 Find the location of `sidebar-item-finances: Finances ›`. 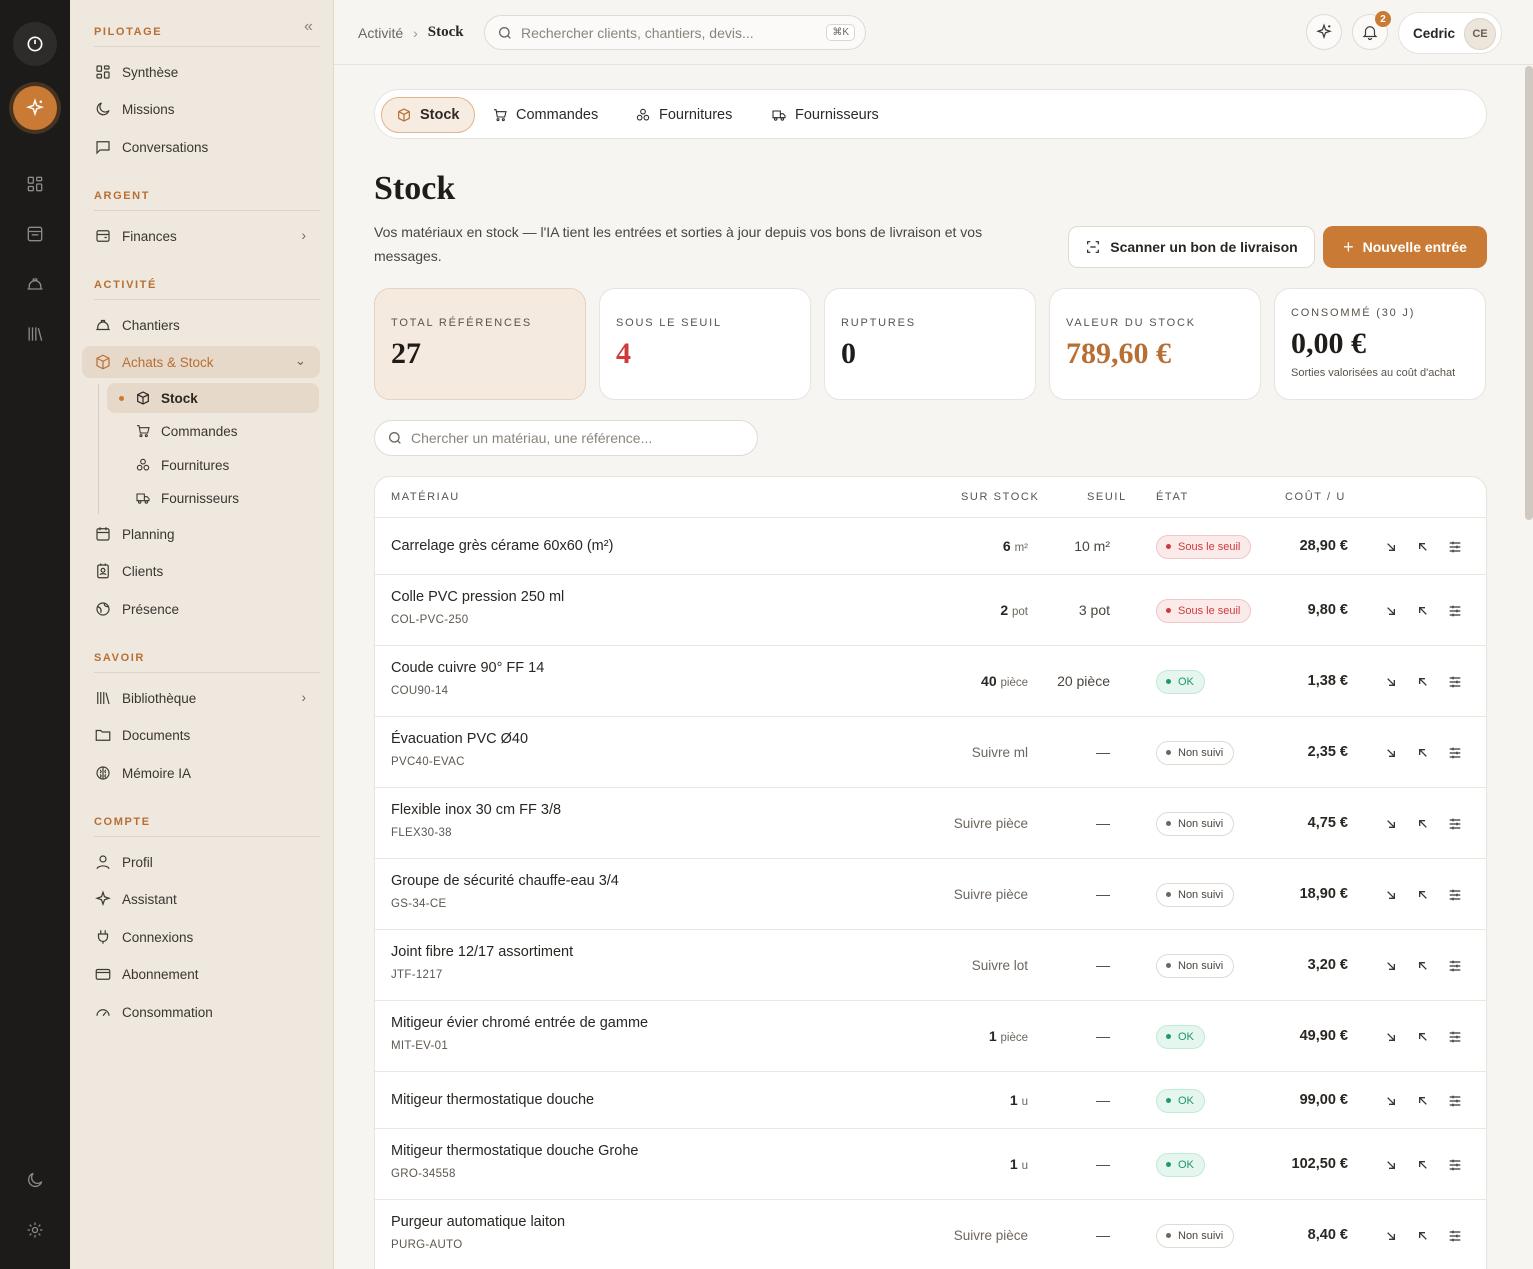

sidebar-item-finances: Finances › is located at coordinates (201, 236).